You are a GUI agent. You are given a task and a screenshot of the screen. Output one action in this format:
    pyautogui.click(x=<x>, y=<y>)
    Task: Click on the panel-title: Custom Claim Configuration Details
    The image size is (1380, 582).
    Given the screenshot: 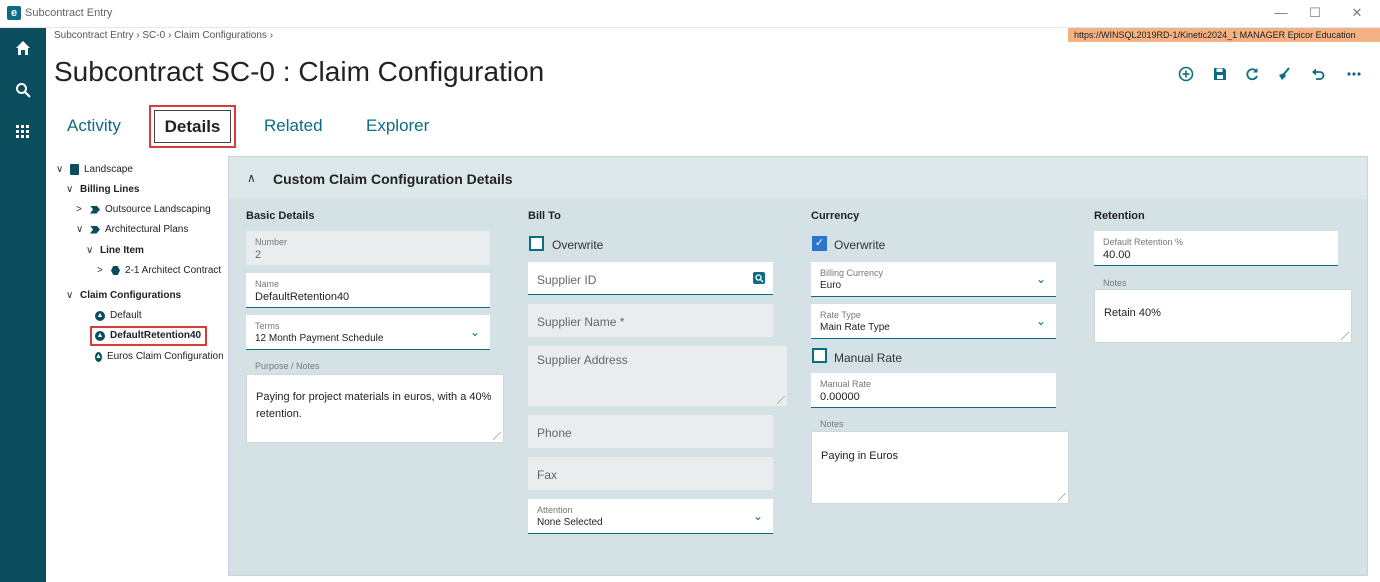 What is the action you would take?
    pyautogui.click(x=393, y=179)
    